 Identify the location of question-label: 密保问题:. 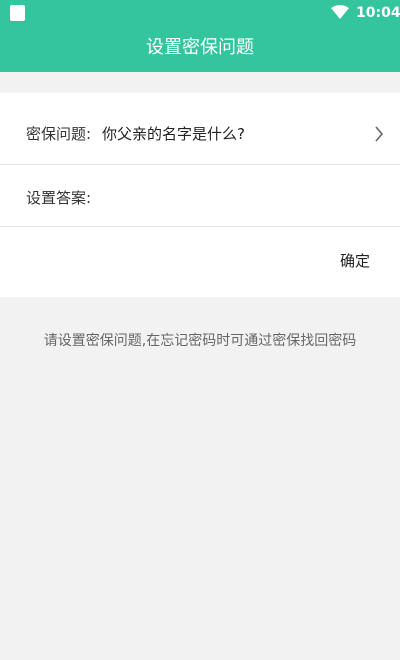
(59, 134).